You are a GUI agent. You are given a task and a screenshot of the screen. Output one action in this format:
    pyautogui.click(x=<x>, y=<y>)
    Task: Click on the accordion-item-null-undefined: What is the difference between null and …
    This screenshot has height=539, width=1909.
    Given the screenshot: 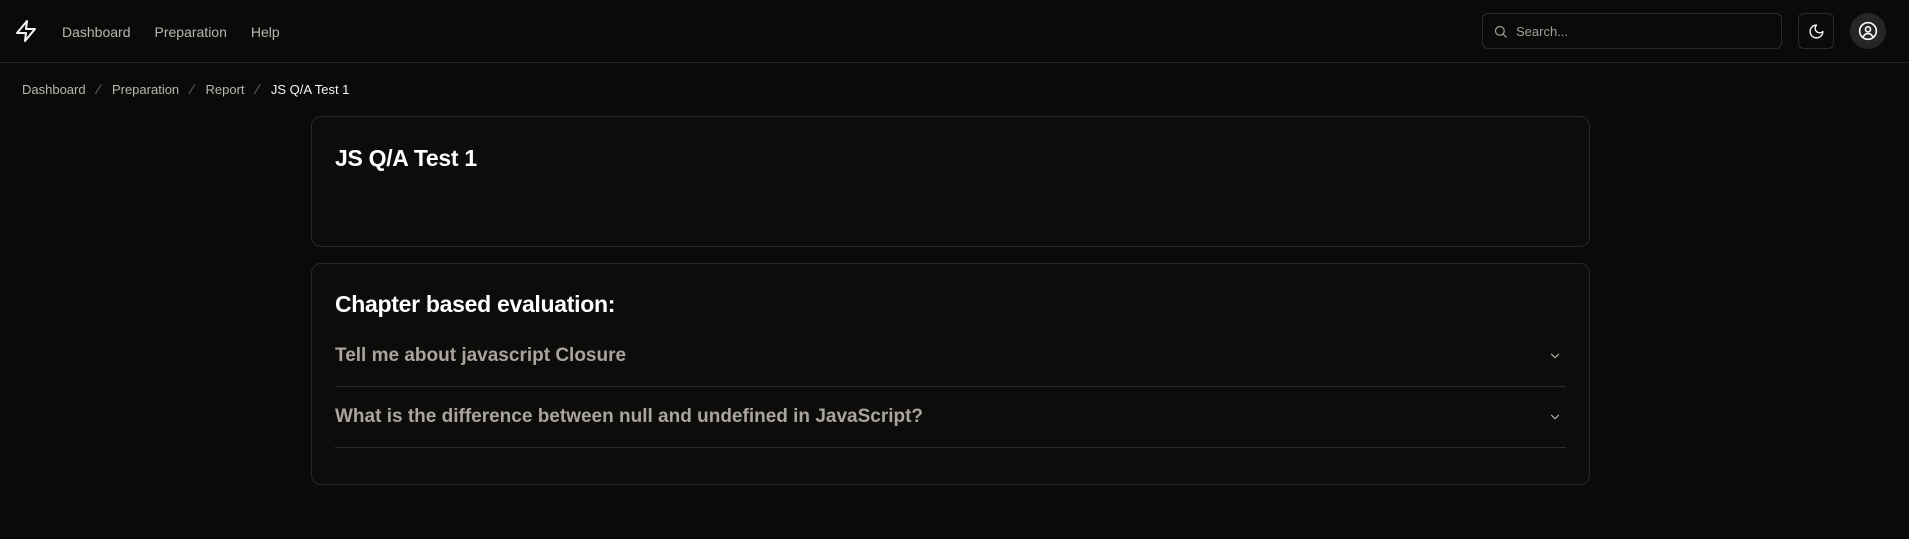 What is the action you would take?
    pyautogui.click(x=950, y=417)
    